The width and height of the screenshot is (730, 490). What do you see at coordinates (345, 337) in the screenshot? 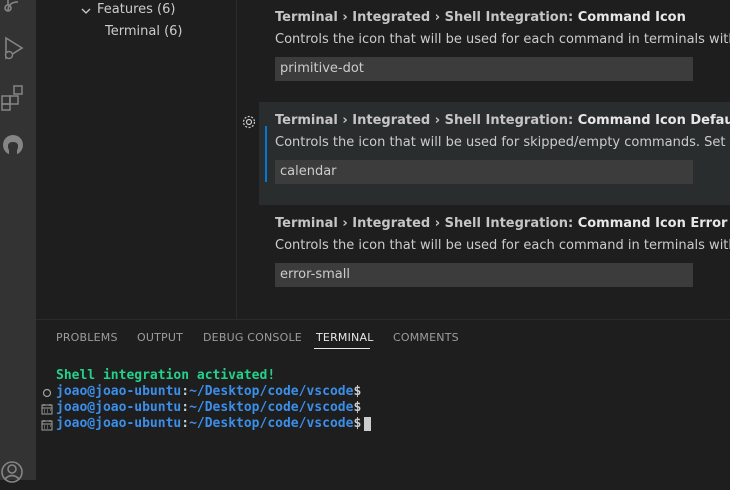
I see `tab-terminal: TERMINAL` at bounding box center [345, 337].